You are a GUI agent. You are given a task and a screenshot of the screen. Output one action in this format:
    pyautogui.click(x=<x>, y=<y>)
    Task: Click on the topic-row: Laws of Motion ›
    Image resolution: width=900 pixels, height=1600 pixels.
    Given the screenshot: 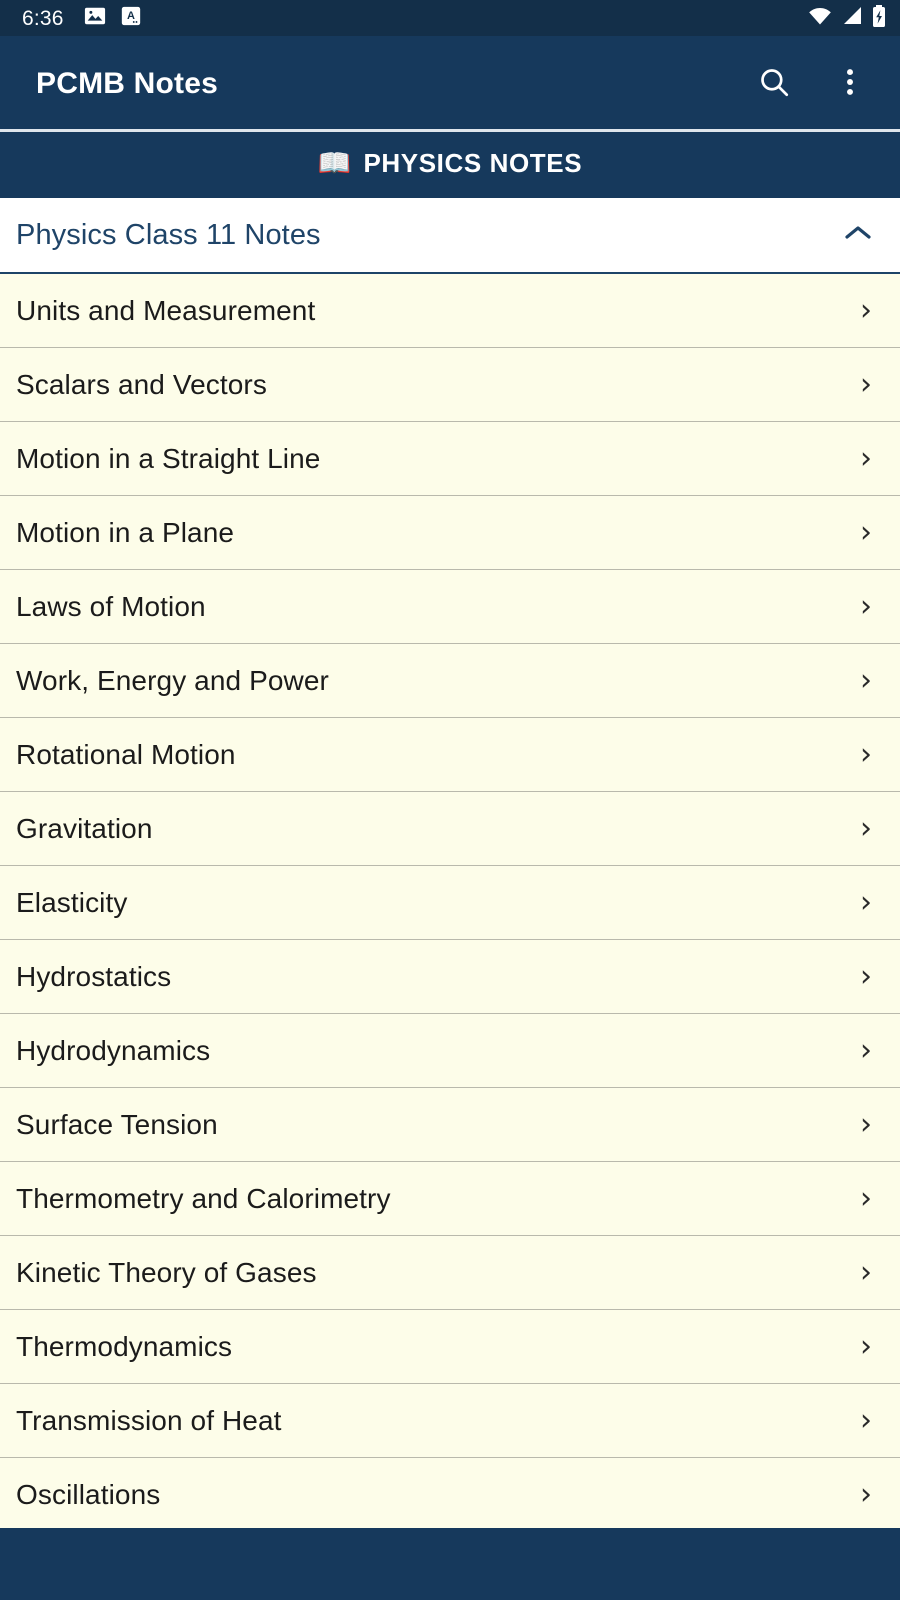 What is the action you would take?
    pyautogui.click(x=450, y=607)
    